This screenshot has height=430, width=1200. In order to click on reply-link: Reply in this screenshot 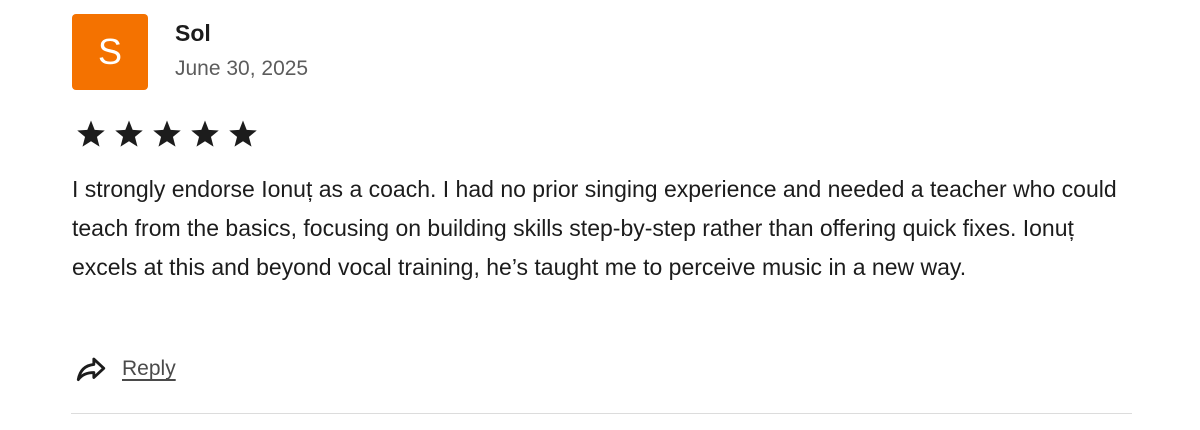, I will do `click(149, 369)`.